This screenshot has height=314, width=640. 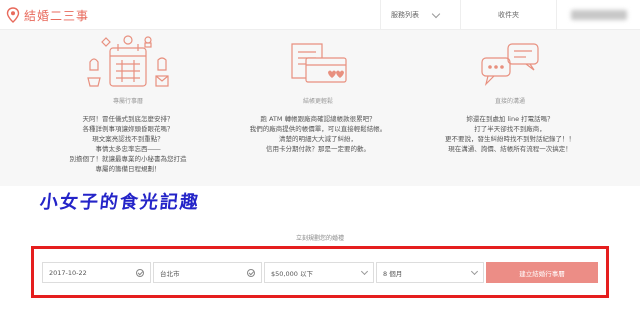 What do you see at coordinates (128, 149) in the screenshot?
I see `feature-line: 事情太多忠率忘西――` at bounding box center [128, 149].